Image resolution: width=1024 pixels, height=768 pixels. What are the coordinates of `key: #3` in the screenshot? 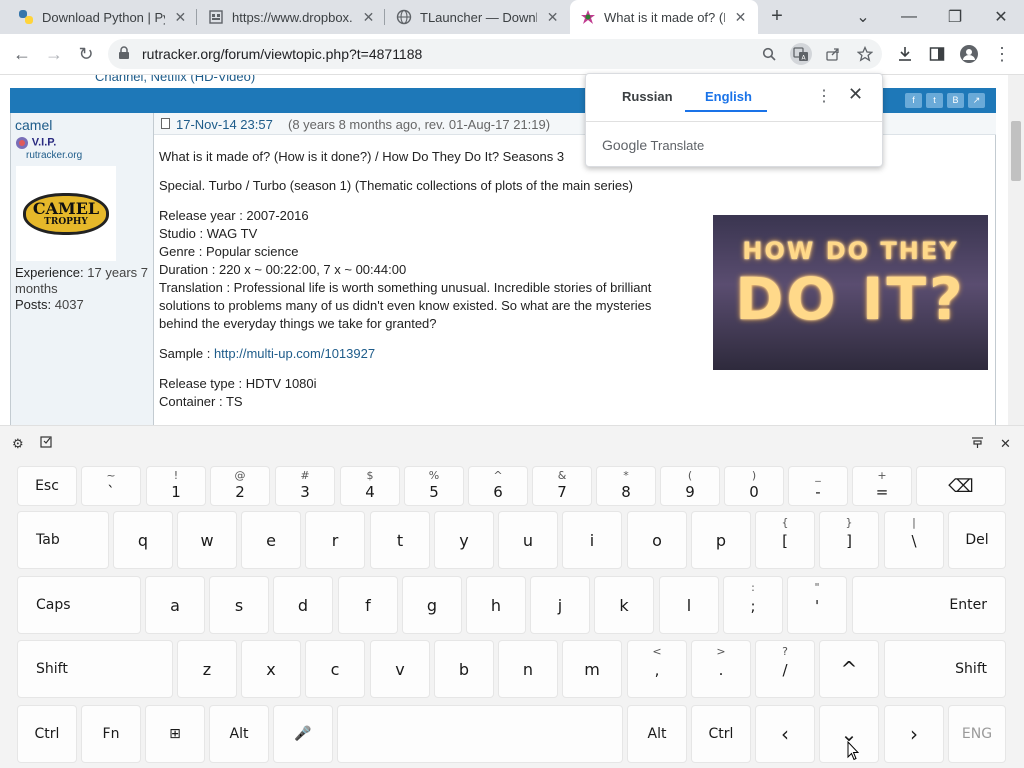 It's located at (305, 486).